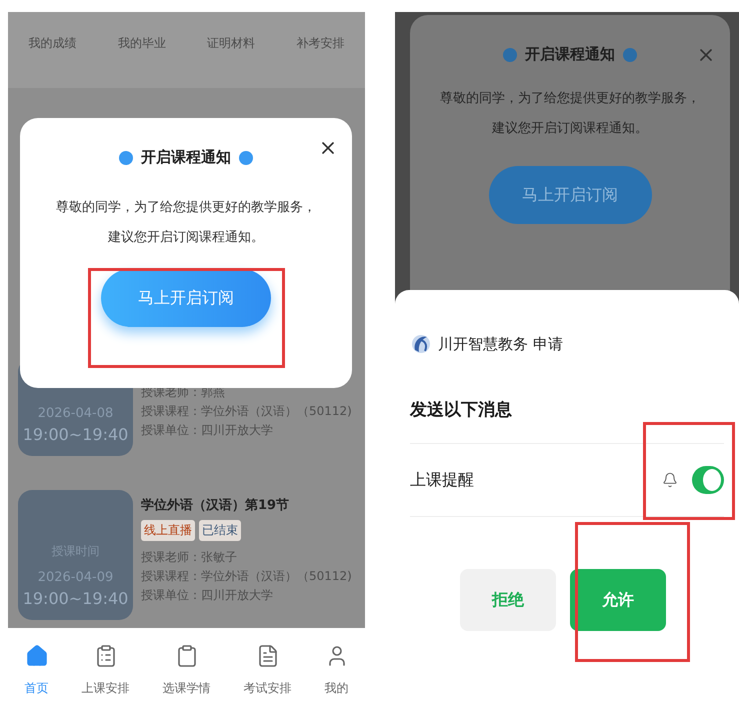 This screenshot has width=739, height=713. Describe the element at coordinates (618, 600) in the screenshot. I see `allow-button: 允许` at that location.